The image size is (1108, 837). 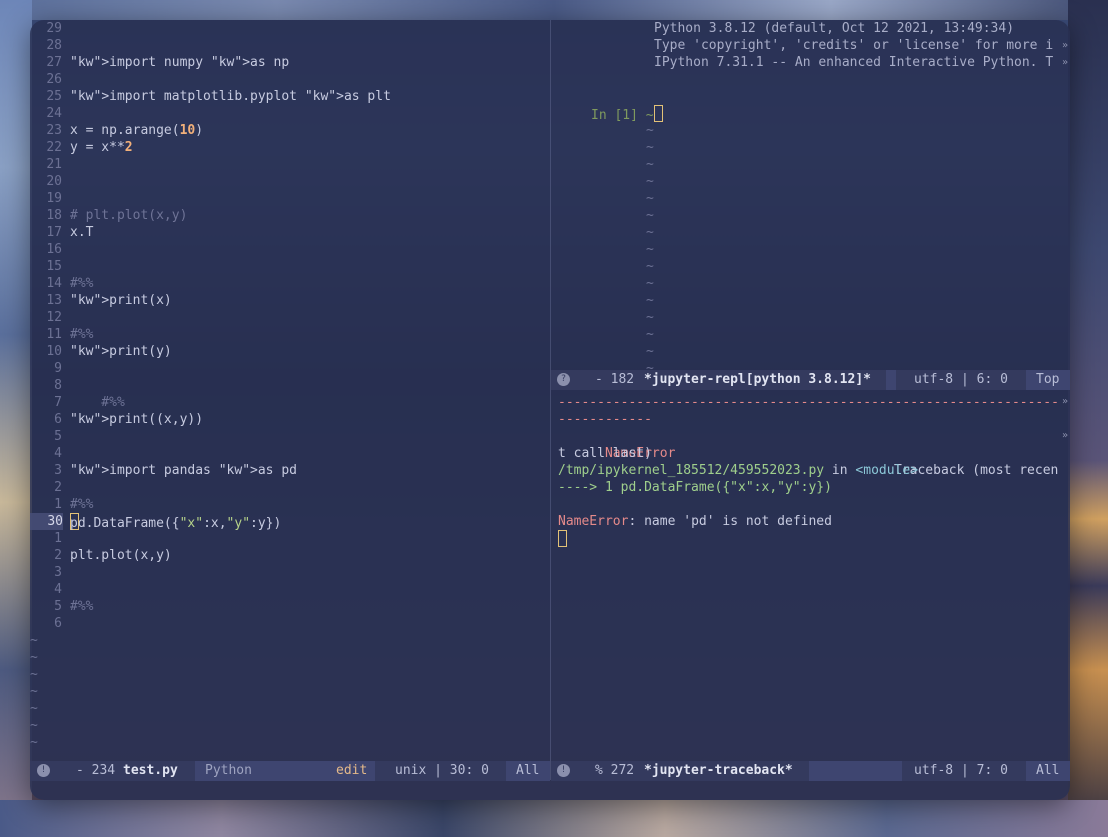 What do you see at coordinates (695, 487) in the screenshot?
I see `traceback-arrow-line: ----> 1 pd.DataFrame({"x":x,"y":y})` at bounding box center [695, 487].